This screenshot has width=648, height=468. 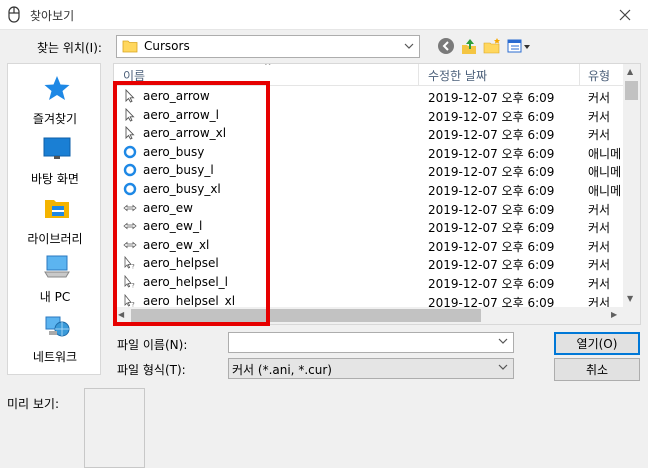 I want to click on place-label: 바탕 화면, so click(x=55, y=179).